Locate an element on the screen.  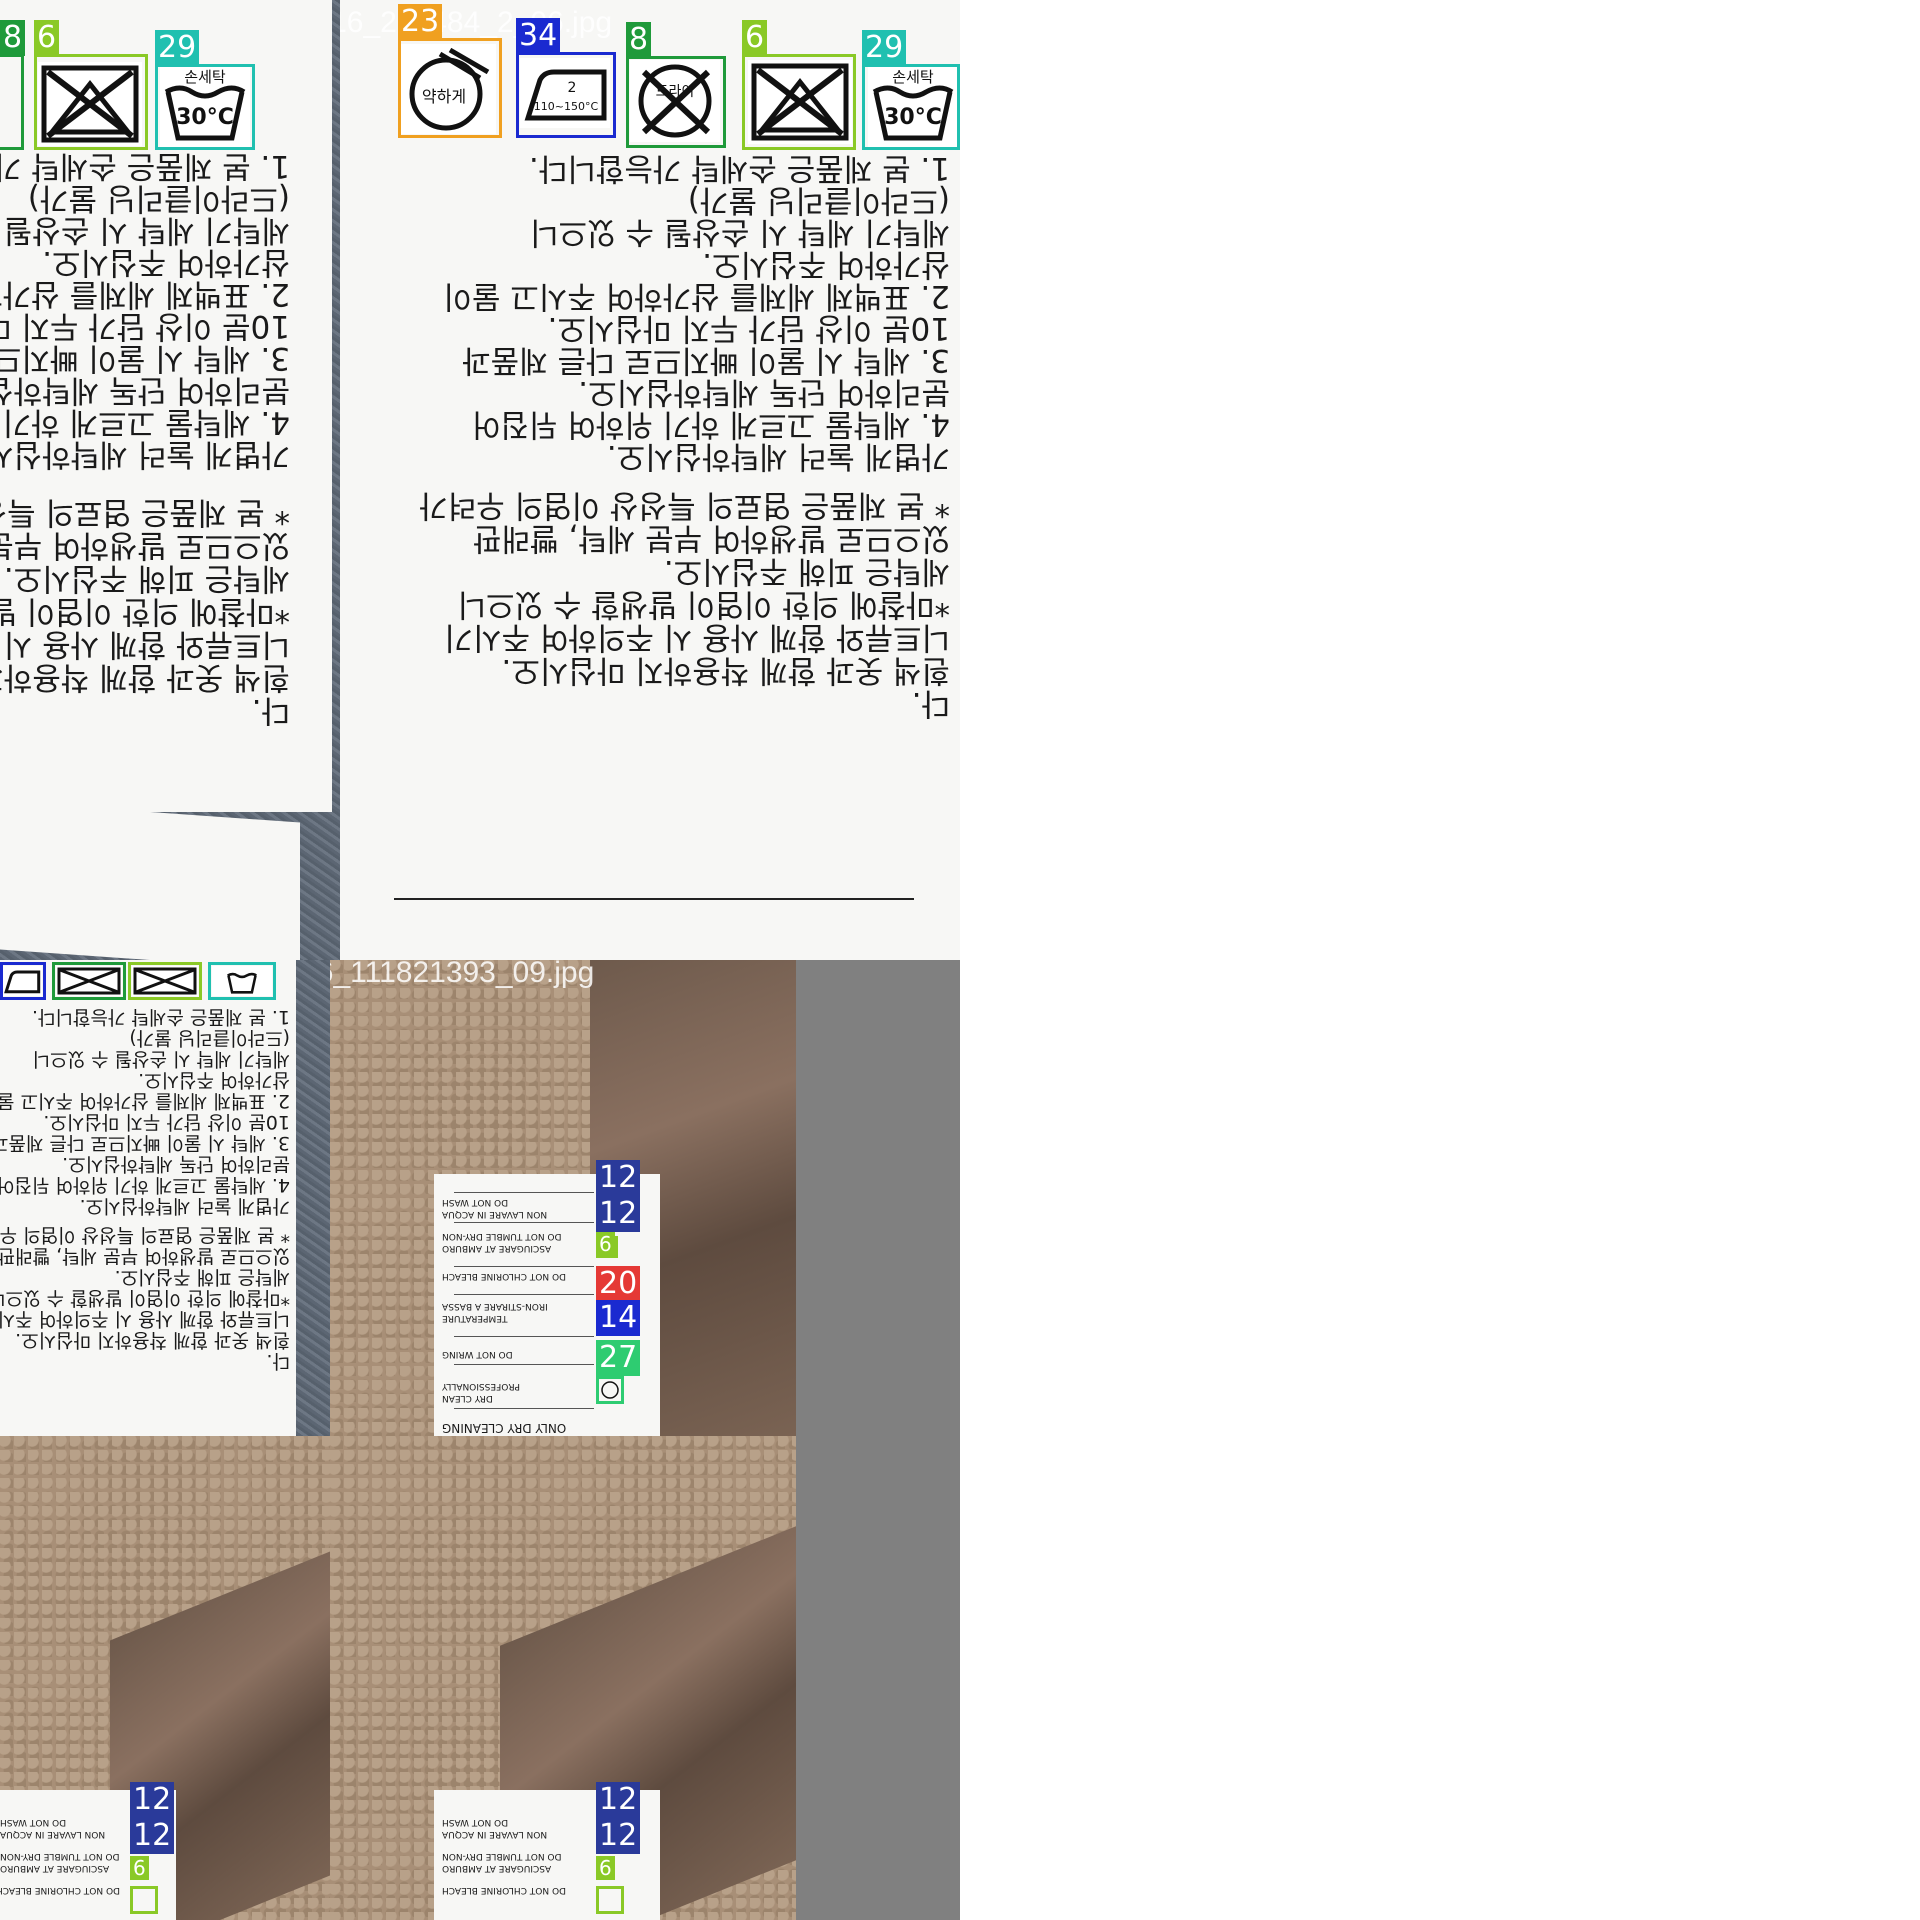
professional-dry-clean-icon is located at coordinates (610, 1390).